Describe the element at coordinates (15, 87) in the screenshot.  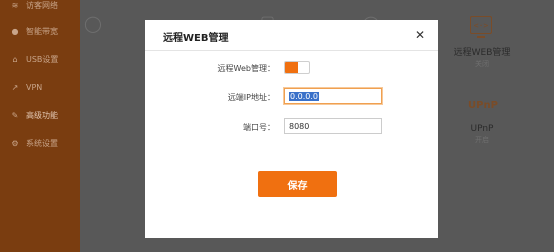
I see `arrow-icon: ↗` at that location.